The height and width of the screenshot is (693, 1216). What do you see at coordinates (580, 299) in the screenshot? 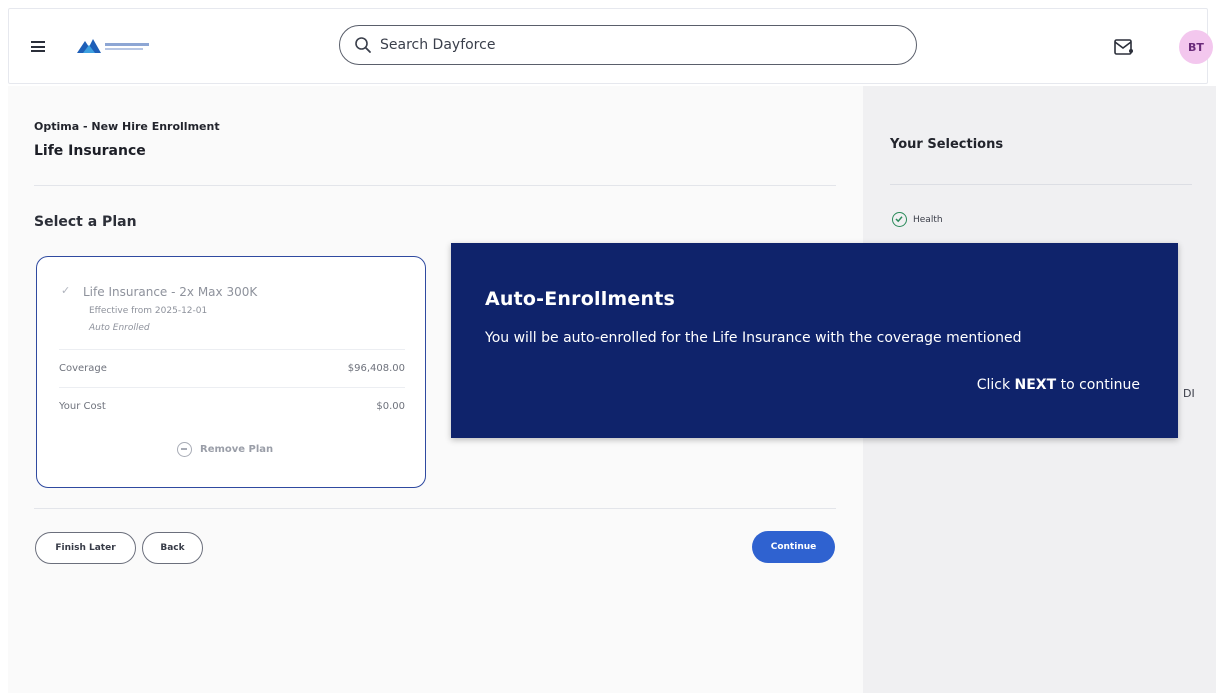
I see `popover-title: Auto-Enrollments` at bounding box center [580, 299].